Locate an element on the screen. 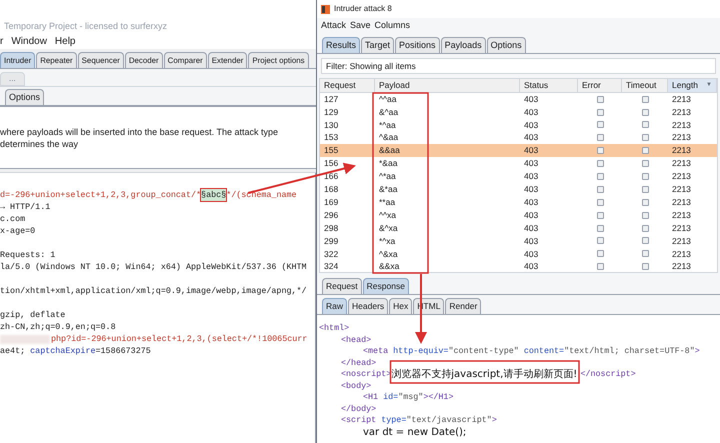 The height and width of the screenshot is (443, 720). column-header: Request is located at coordinates (347, 85).